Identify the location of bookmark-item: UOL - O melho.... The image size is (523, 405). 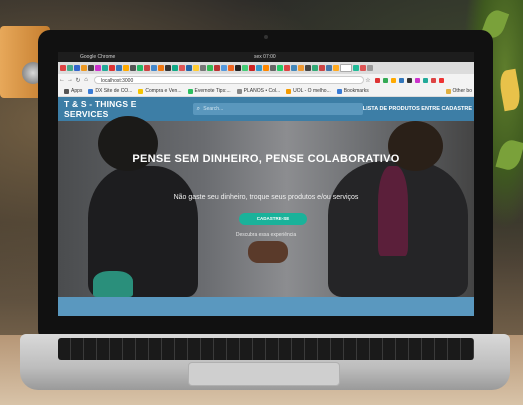
(308, 91).